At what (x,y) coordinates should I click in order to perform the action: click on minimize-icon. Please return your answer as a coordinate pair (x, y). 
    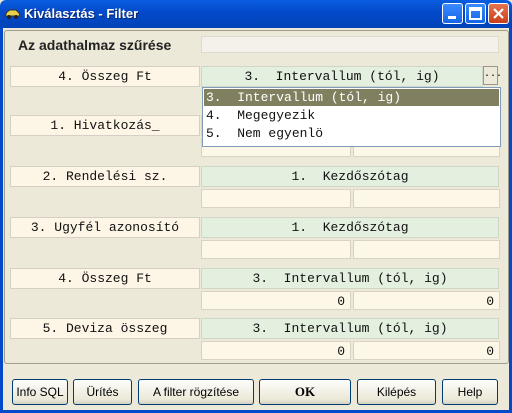
    Looking at the image, I should click on (452, 17).